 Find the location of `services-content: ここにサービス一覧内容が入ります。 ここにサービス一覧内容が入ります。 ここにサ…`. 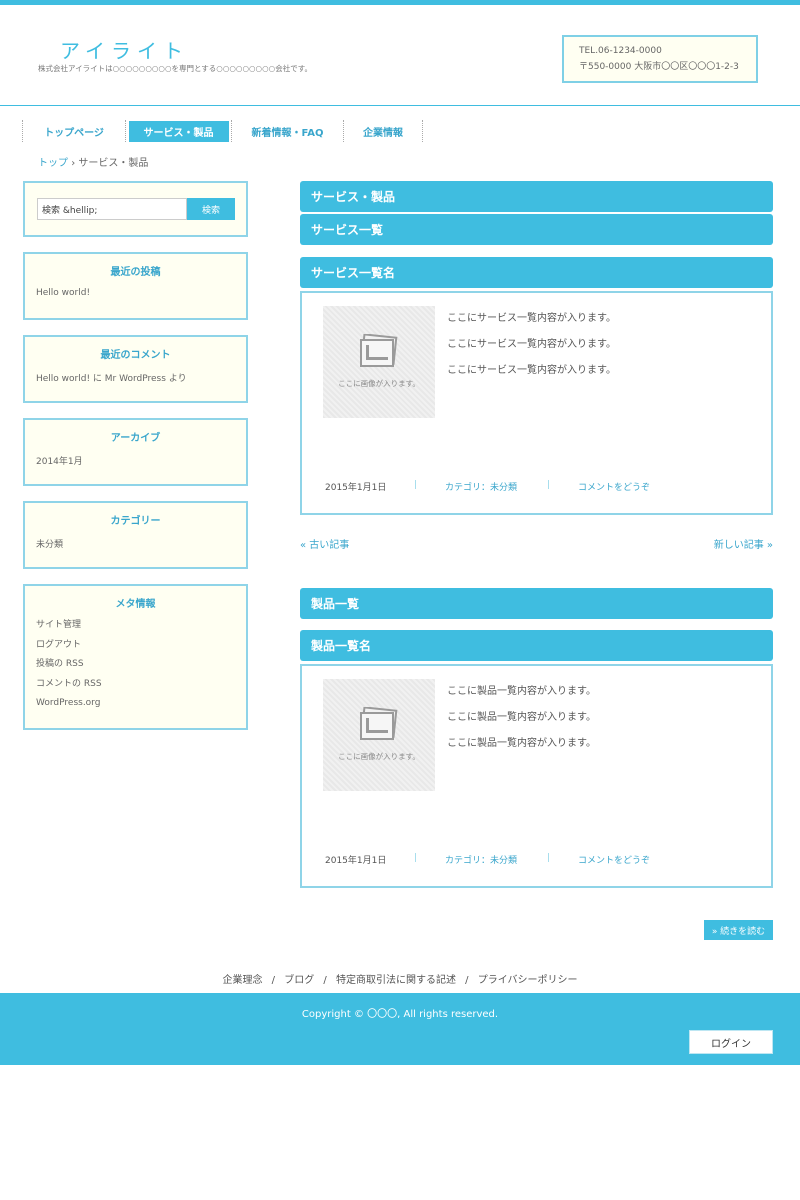

services-content: ここにサービス一覧内容が入ります。 ここにサービス一覧内容が入ります。 ここにサ… is located at coordinates (531, 348).